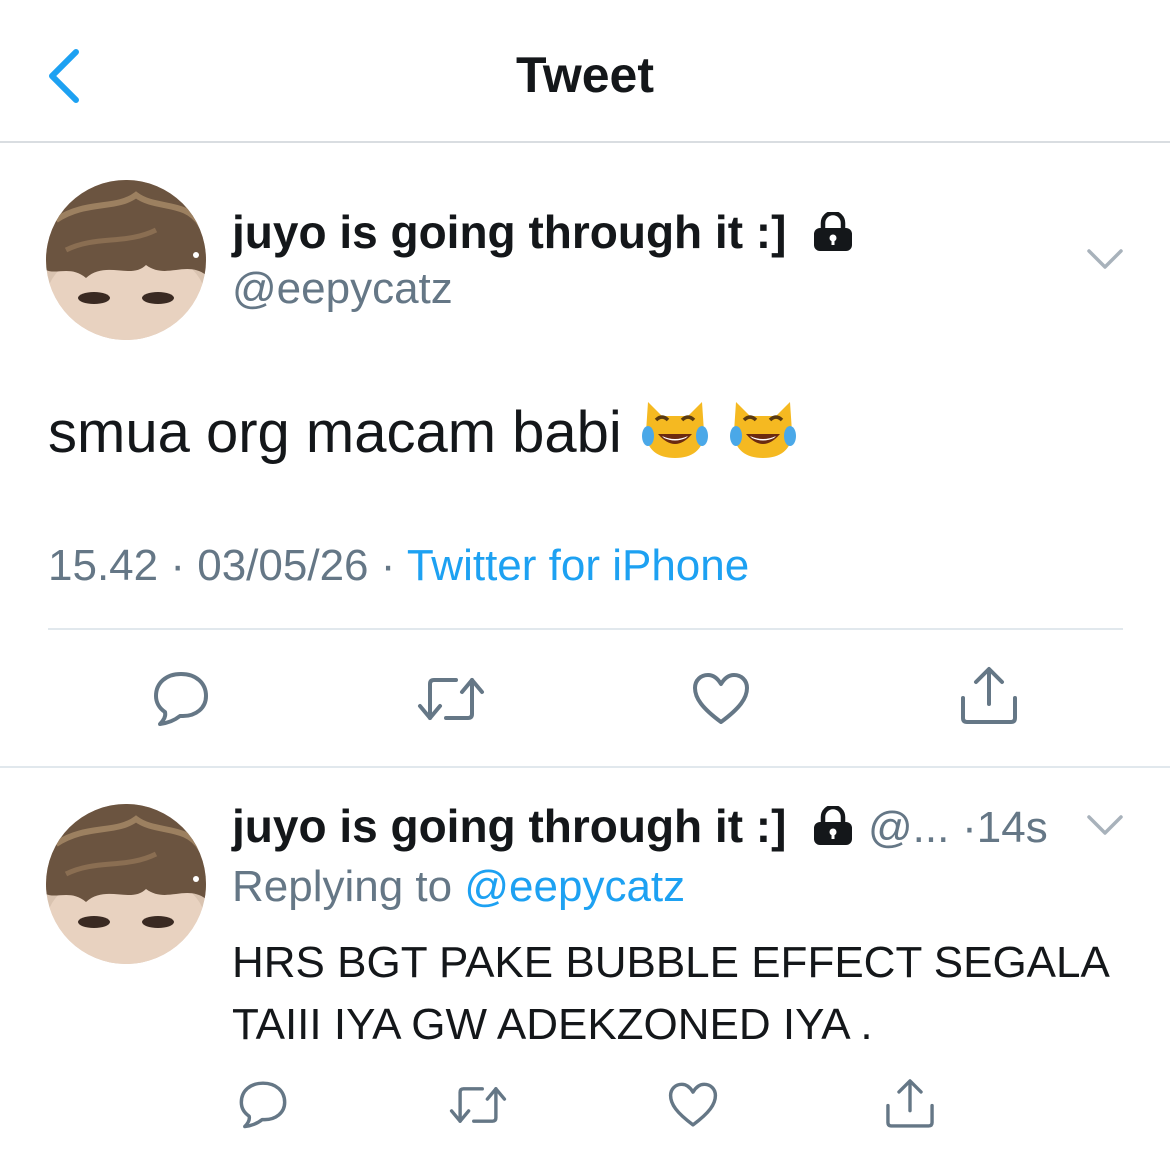 This screenshot has width=1170, height=1154. I want to click on tweet-meta: 15.42 · 03/05/26 · Twitter for iPhone, so click(398, 566).